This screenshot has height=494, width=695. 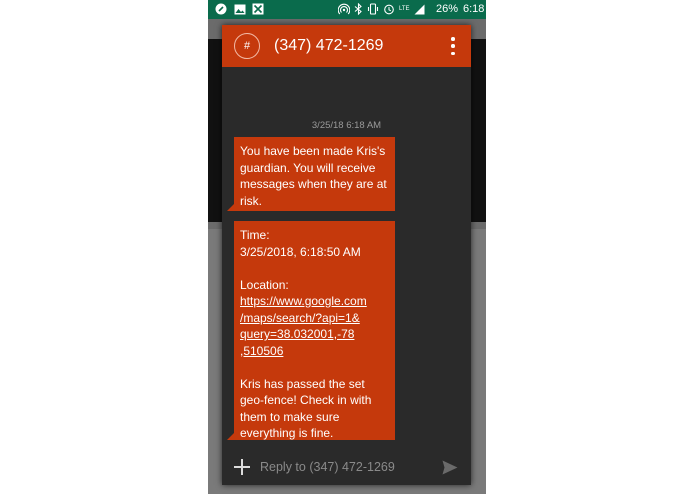 I want to click on status-time: 6:18, so click(x=474, y=9).